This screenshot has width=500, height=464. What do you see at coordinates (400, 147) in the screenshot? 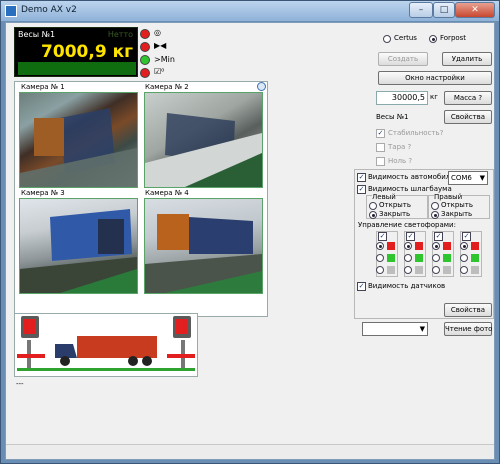
I see `tare-label: Тара ?` at bounding box center [400, 147].